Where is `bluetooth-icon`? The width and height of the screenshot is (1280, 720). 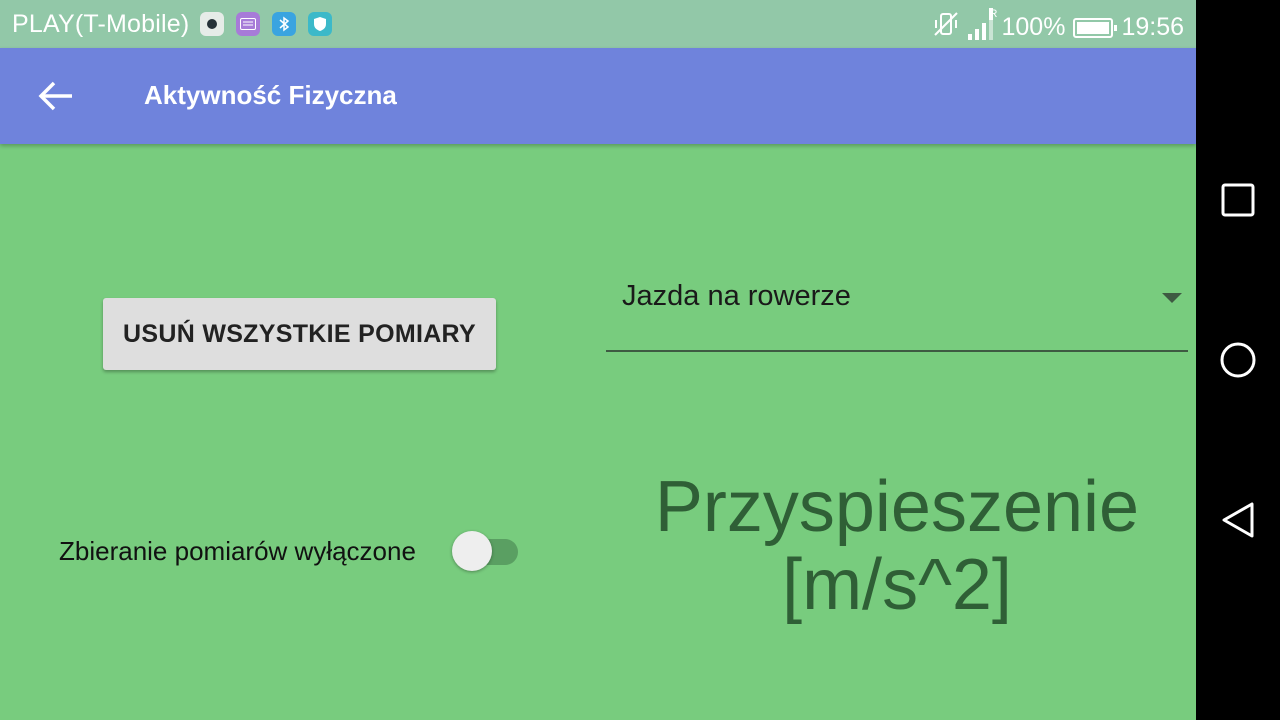 bluetooth-icon is located at coordinates (284, 24).